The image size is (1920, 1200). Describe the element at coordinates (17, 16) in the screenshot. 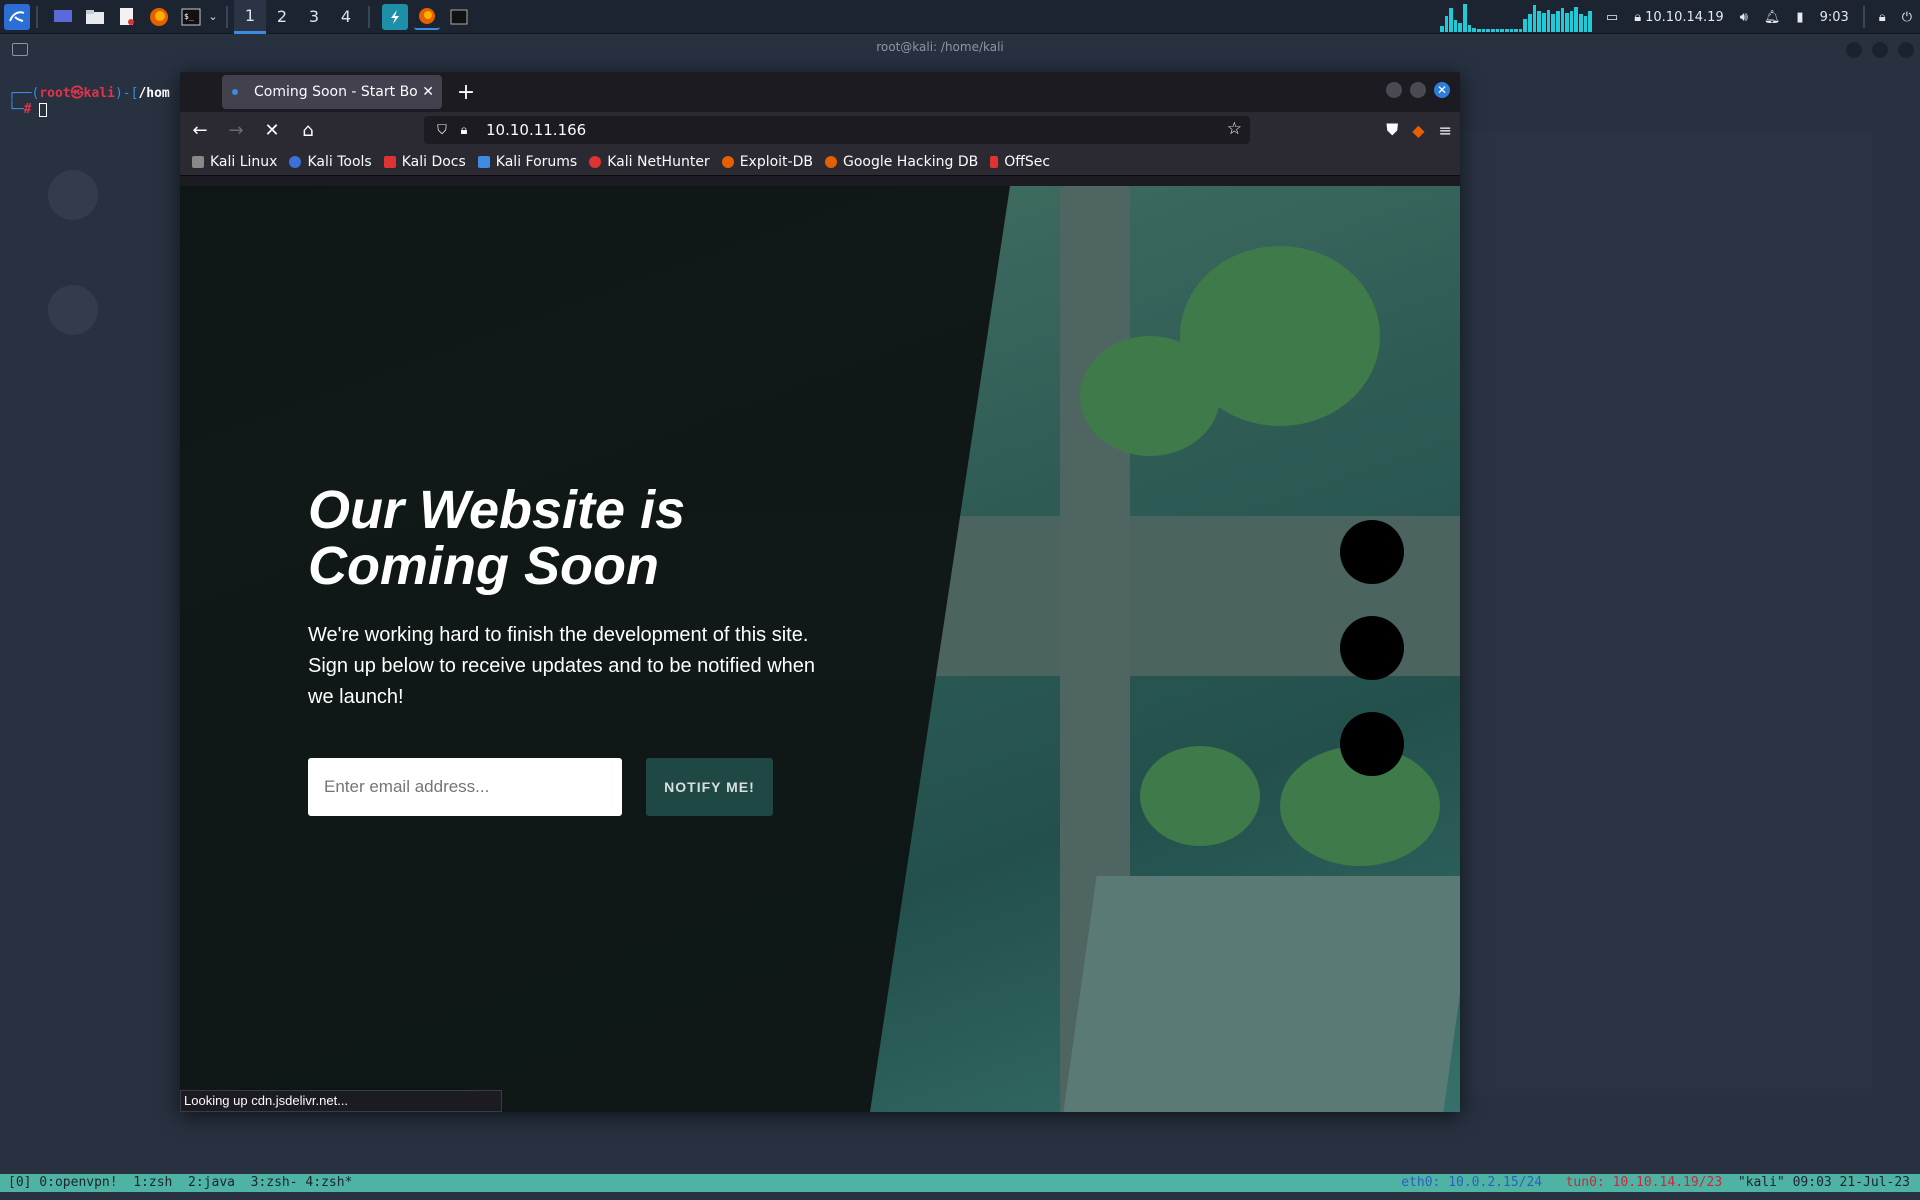

I see `kali-menu-icon` at that location.